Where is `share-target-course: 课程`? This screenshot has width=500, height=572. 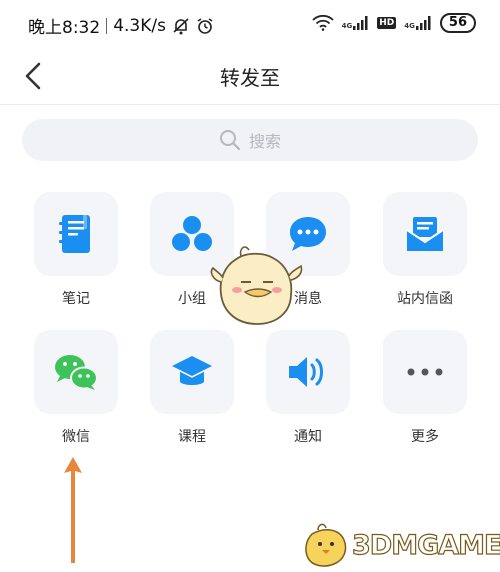
share-target-course: 课程 is located at coordinates (192, 388).